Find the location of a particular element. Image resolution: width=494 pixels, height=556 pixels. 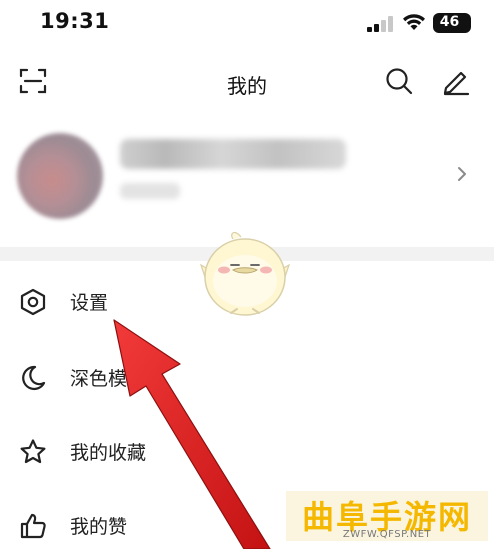

menu-item-label: 设置 is located at coordinates (89, 303).